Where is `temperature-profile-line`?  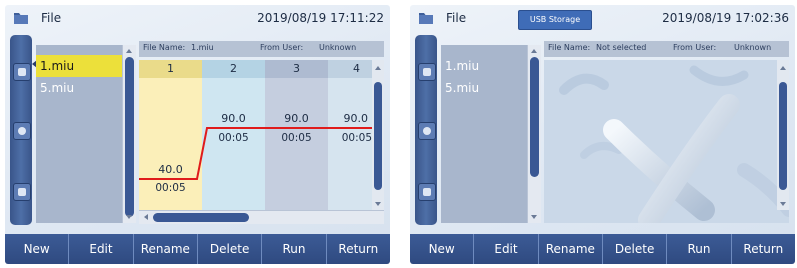 temperature-profile-line is located at coordinates (255, 153).